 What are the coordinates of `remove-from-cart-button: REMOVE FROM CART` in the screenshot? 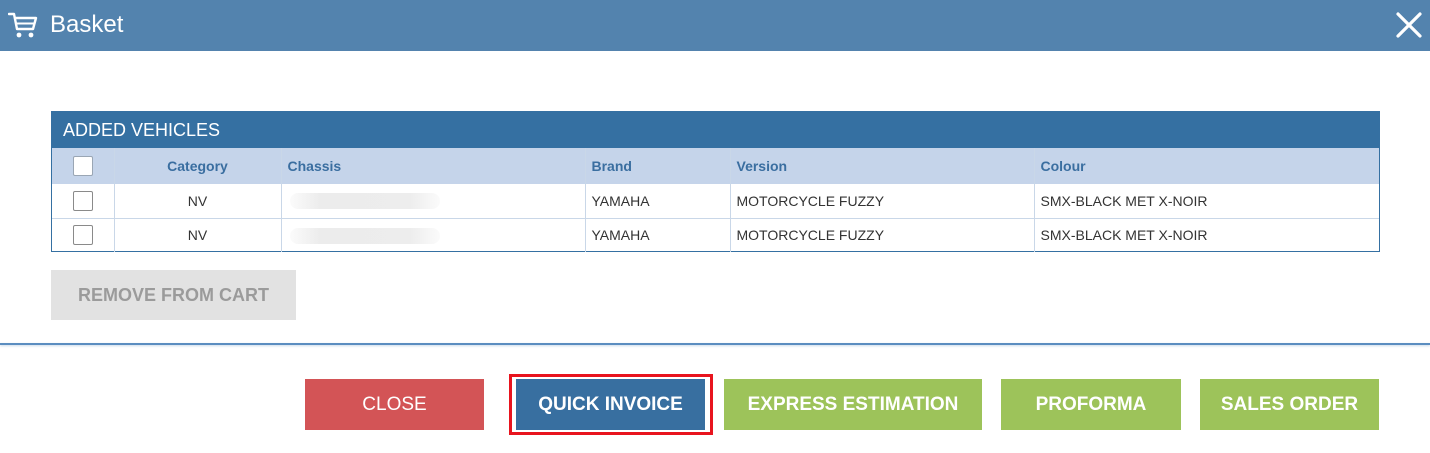 It's located at (173, 295).